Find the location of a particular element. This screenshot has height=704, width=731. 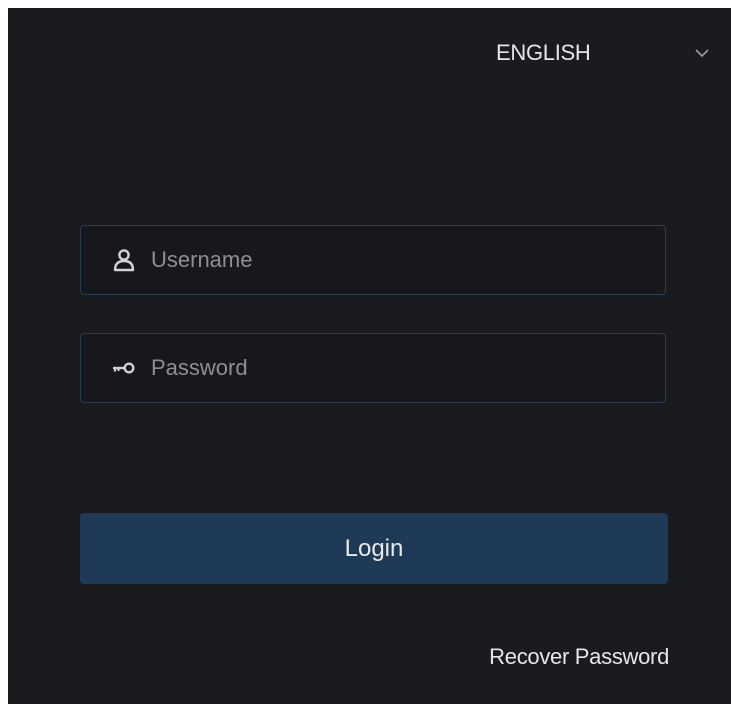

password-field is located at coordinates (373, 368).